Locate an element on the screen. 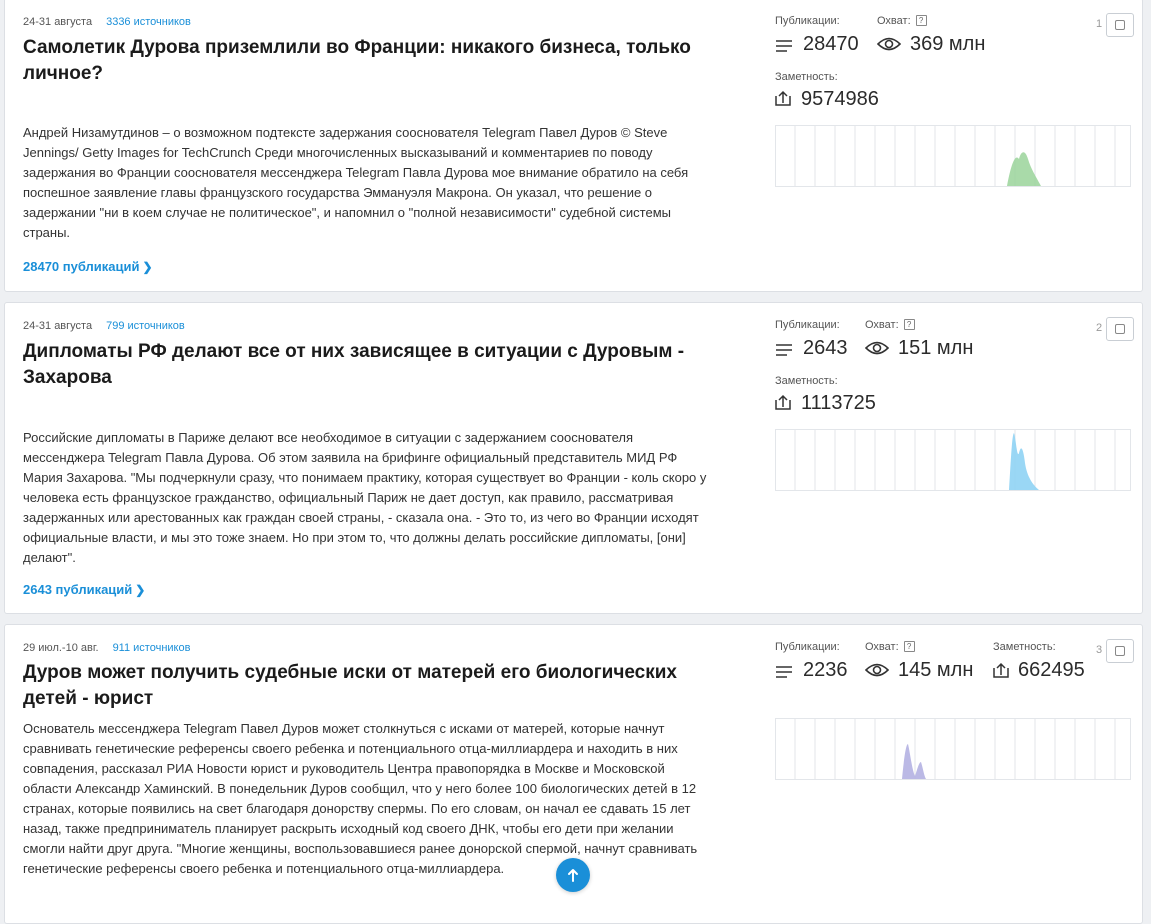 Image resolution: width=1151 pixels, height=924 pixels. publications-link-label: 2643 публикаций is located at coordinates (78, 589).